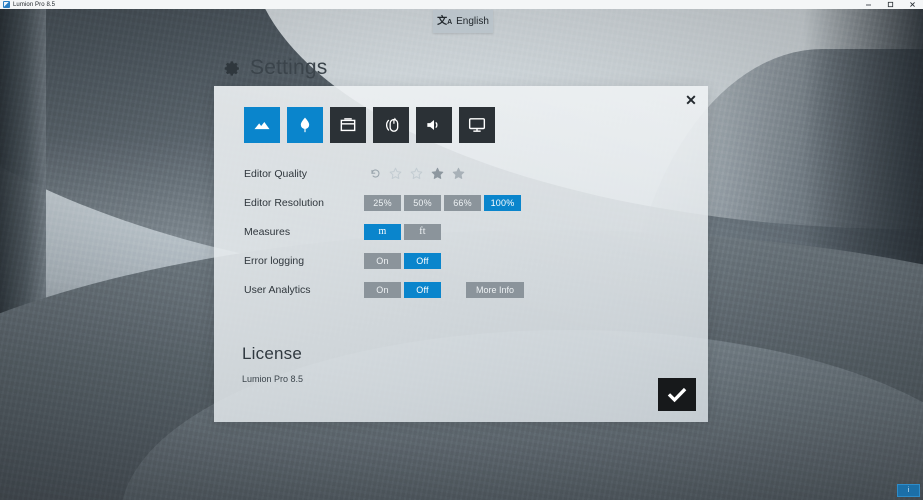 This screenshot has width=923, height=500. What do you see at coordinates (691, 100) in the screenshot?
I see `panel-close-button: ✕` at bounding box center [691, 100].